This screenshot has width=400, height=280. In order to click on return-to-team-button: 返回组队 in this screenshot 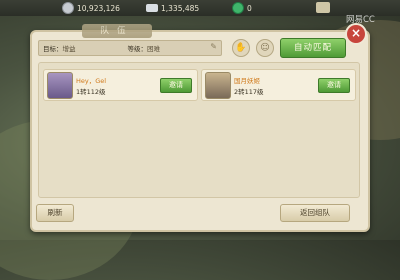, I will do `click(315, 213)`.